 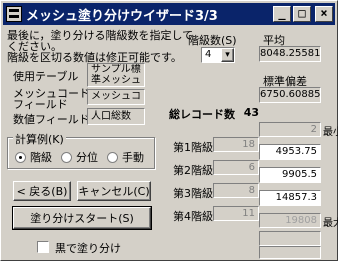 I want to click on numeric-field-label: 数値フィールド, so click(x=51, y=119).